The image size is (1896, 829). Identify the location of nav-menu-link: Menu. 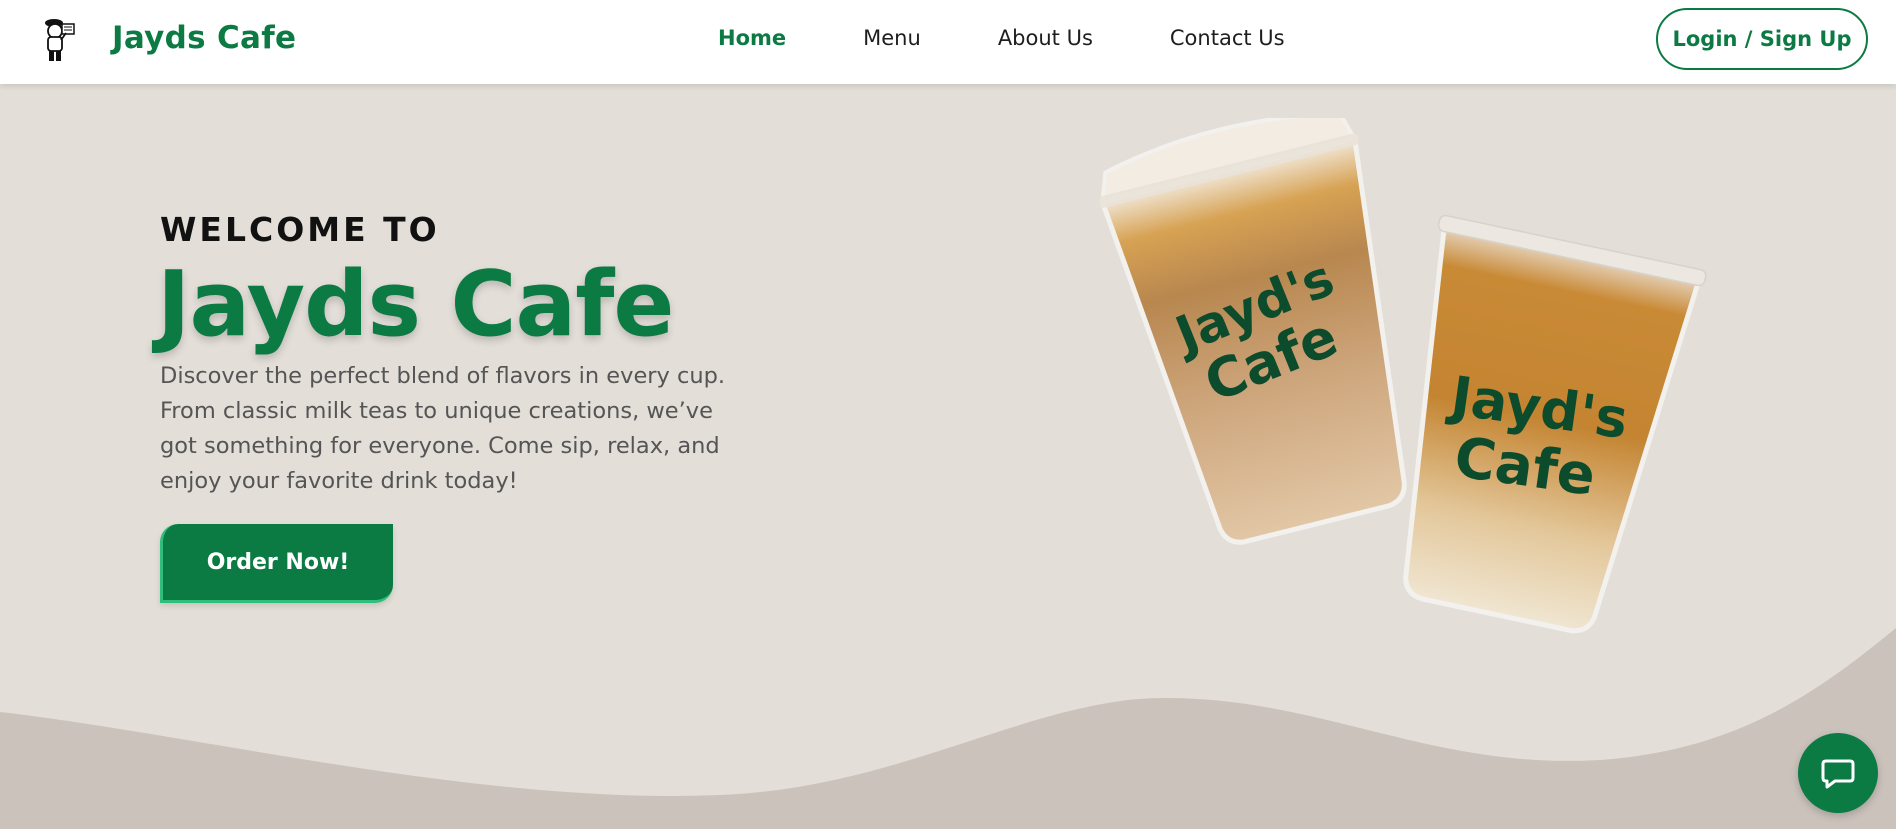
(892, 38).